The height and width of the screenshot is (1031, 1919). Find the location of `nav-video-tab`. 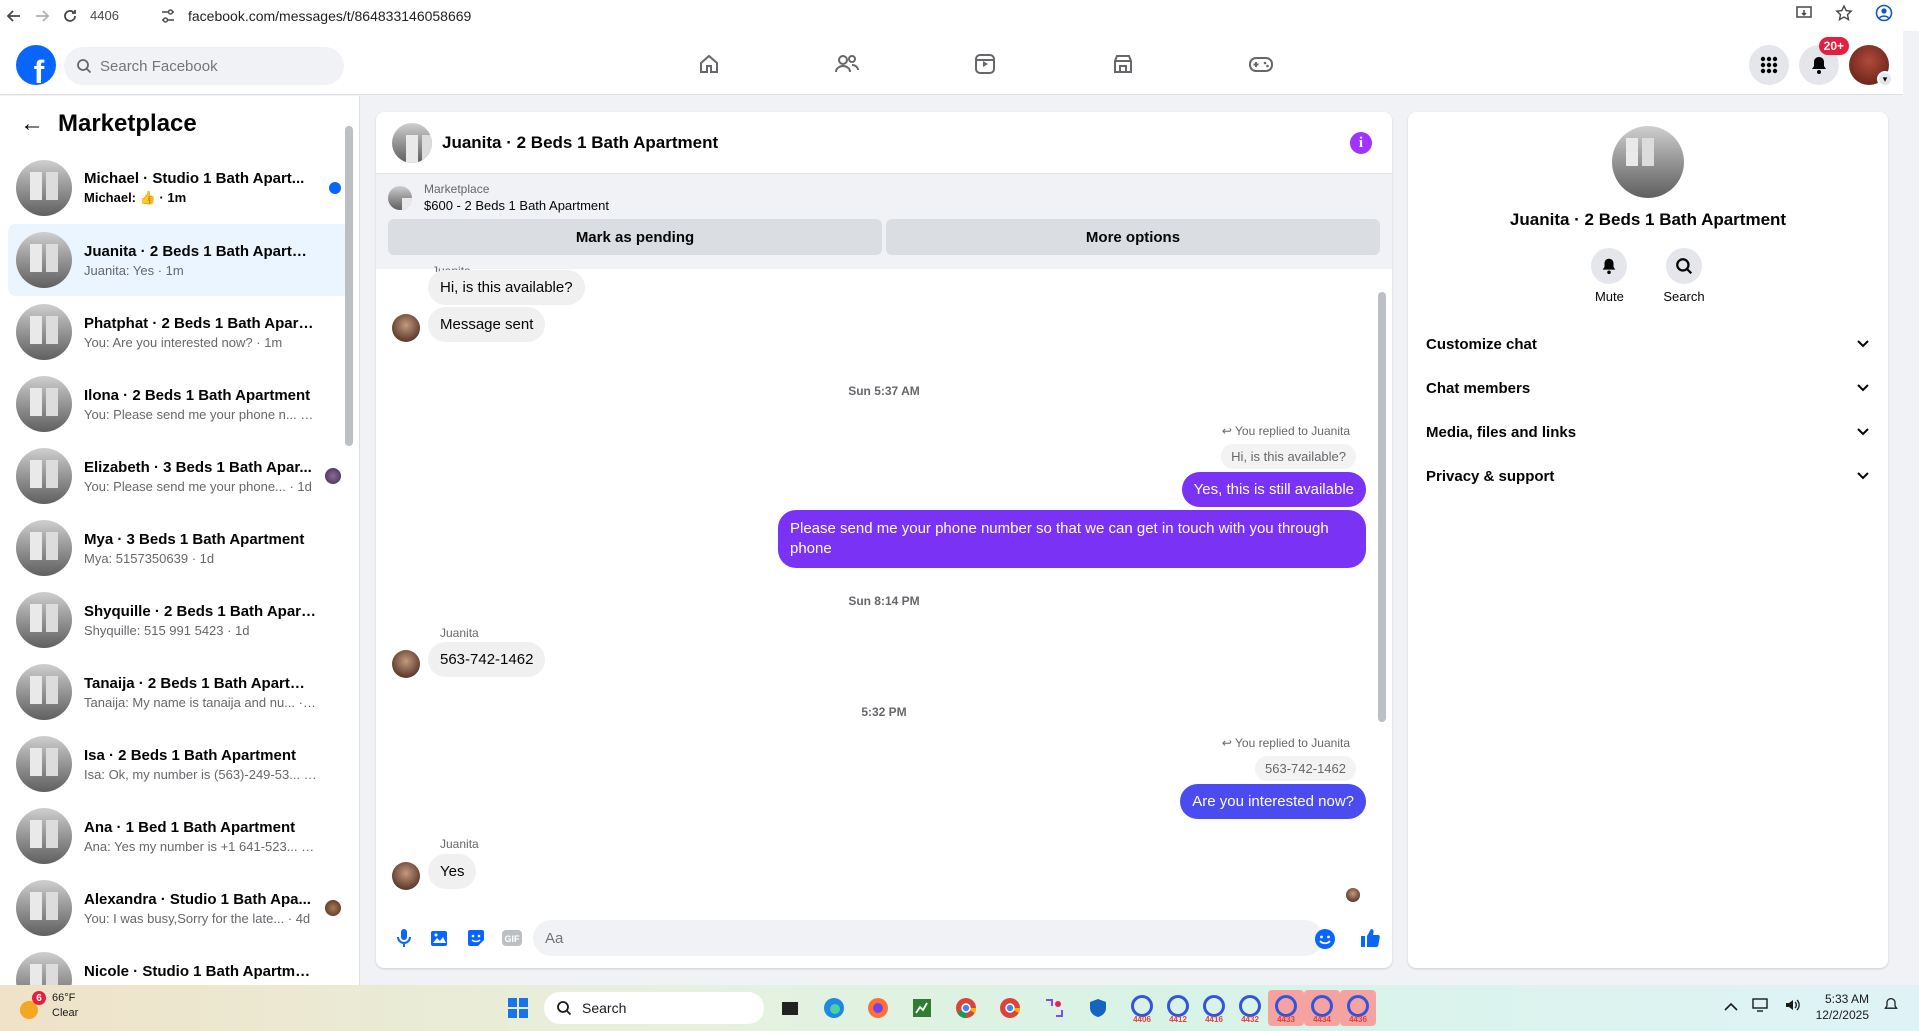

nav-video-tab is located at coordinates (985, 64).